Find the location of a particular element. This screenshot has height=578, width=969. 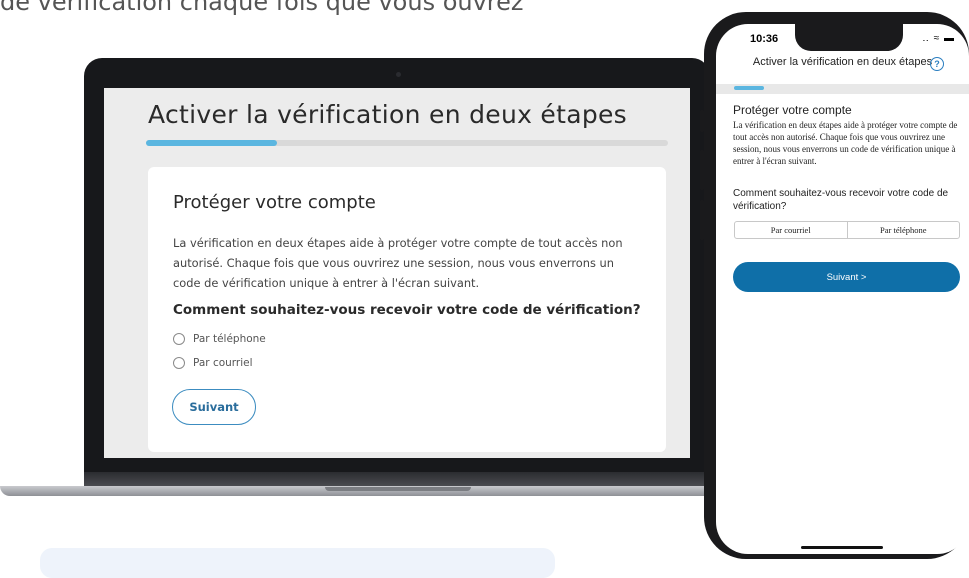

next-button: Suivant is located at coordinates (214, 407).